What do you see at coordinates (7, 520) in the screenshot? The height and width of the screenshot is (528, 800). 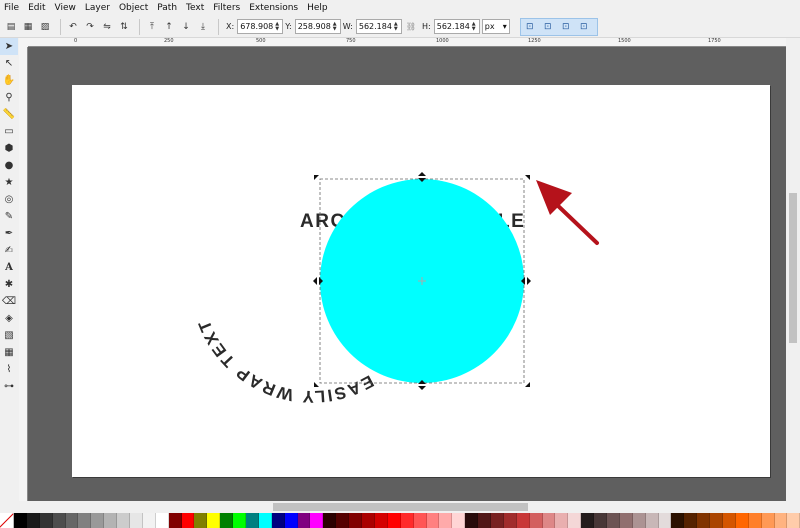 I see `no-color-swatch` at bounding box center [7, 520].